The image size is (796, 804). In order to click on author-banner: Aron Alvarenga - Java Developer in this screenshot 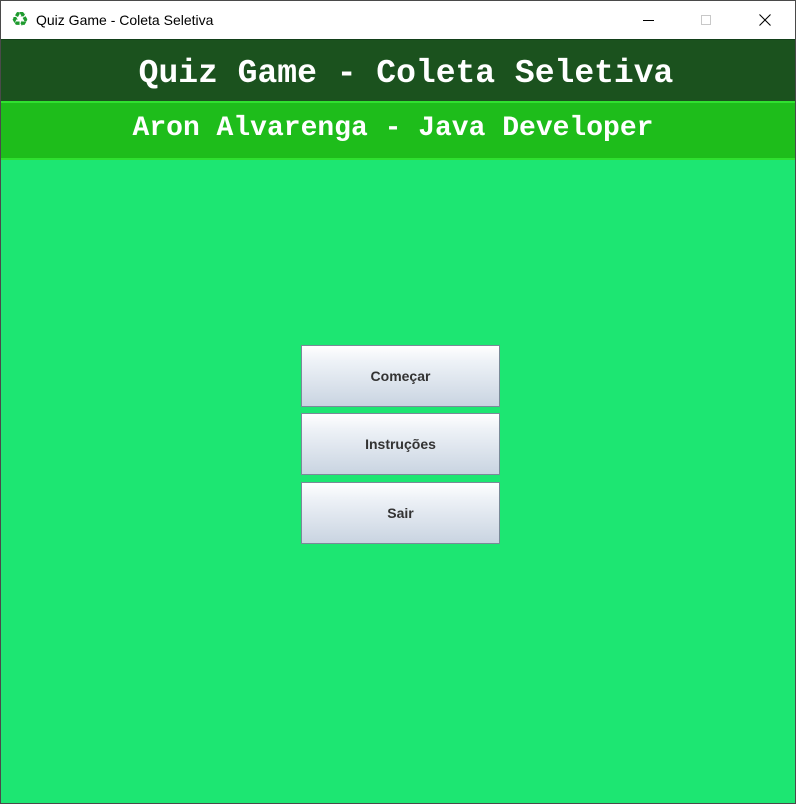, I will do `click(398, 130)`.